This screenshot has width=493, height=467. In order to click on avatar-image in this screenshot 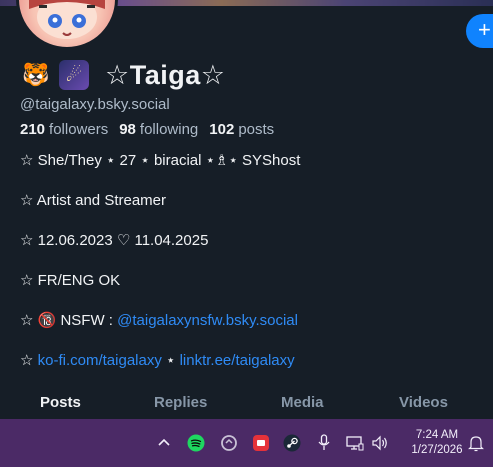, I will do `click(67, 19)`.